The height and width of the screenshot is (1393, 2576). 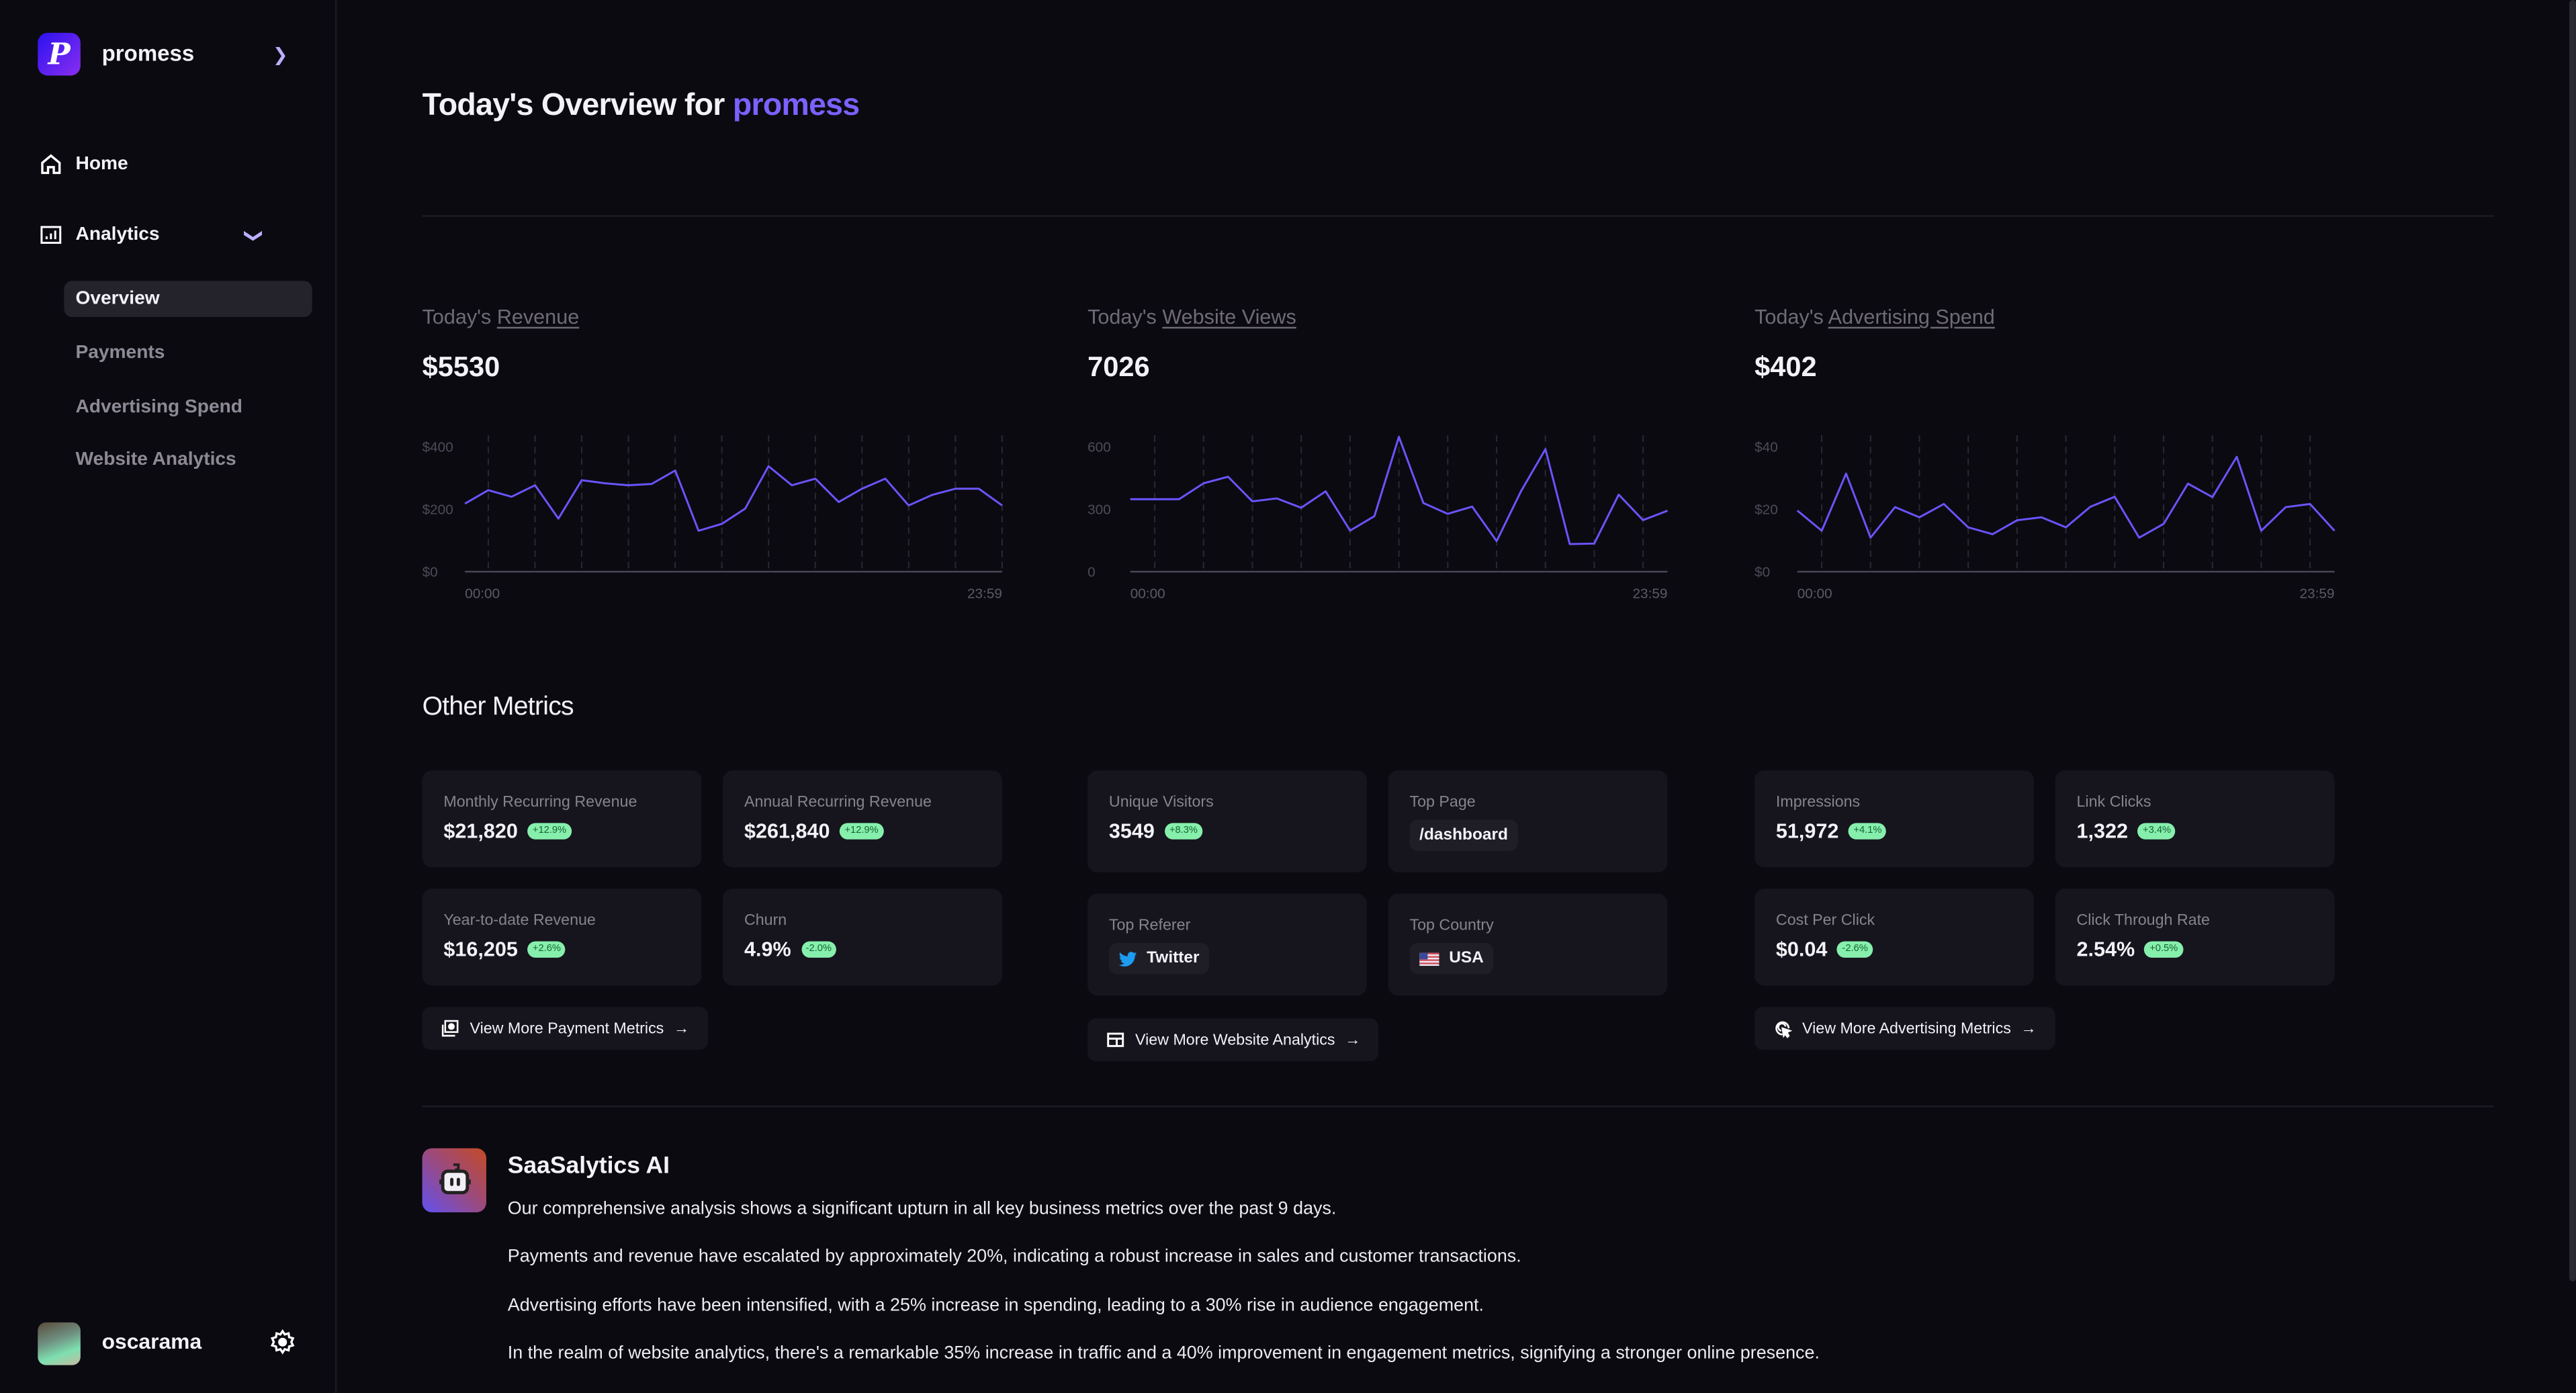 What do you see at coordinates (283, 1342) in the screenshot?
I see `gear-icon` at bounding box center [283, 1342].